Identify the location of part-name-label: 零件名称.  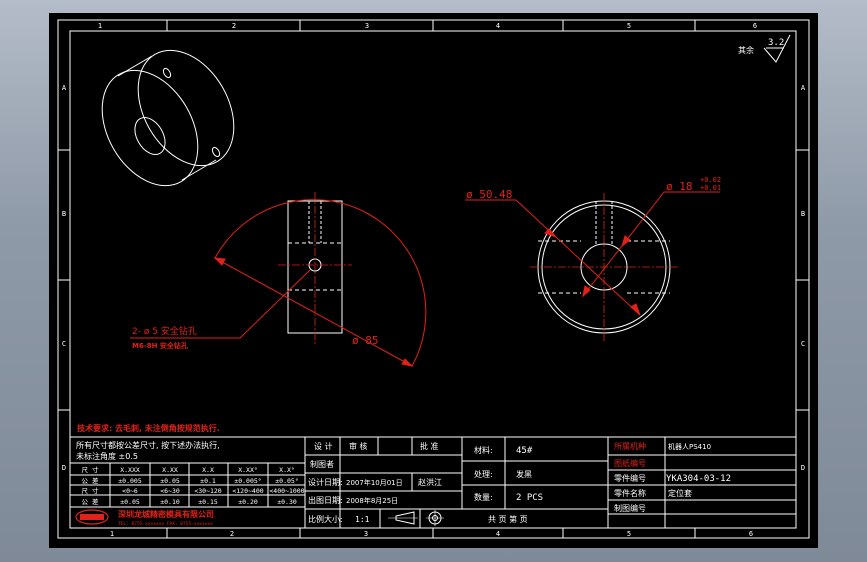
(630, 493).